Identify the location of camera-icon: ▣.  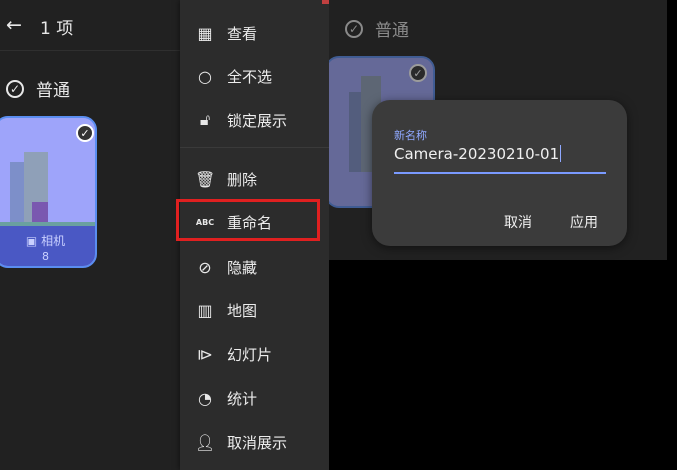
(31, 240).